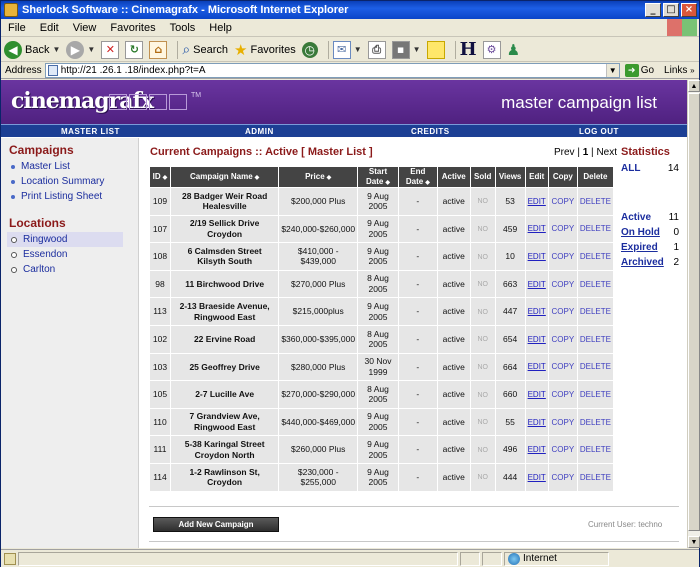 The height and width of the screenshot is (567, 700). Describe the element at coordinates (80, 50) in the screenshot. I see `forward-button: ▶ ▼` at that location.